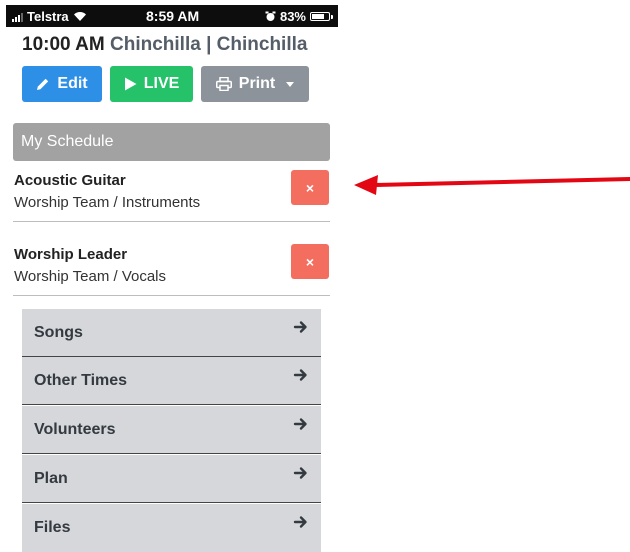 This screenshot has height=552, width=630. What do you see at coordinates (209, 44) in the screenshot?
I see `service-location: Chinchilla | Chinchilla` at bounding box center [209, 44].